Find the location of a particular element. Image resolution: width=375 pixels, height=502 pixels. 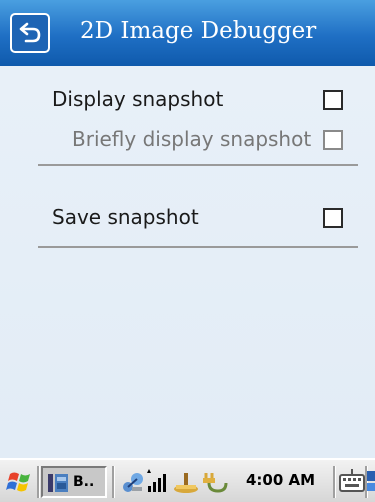

start-button is located at coordinates (20, 482).